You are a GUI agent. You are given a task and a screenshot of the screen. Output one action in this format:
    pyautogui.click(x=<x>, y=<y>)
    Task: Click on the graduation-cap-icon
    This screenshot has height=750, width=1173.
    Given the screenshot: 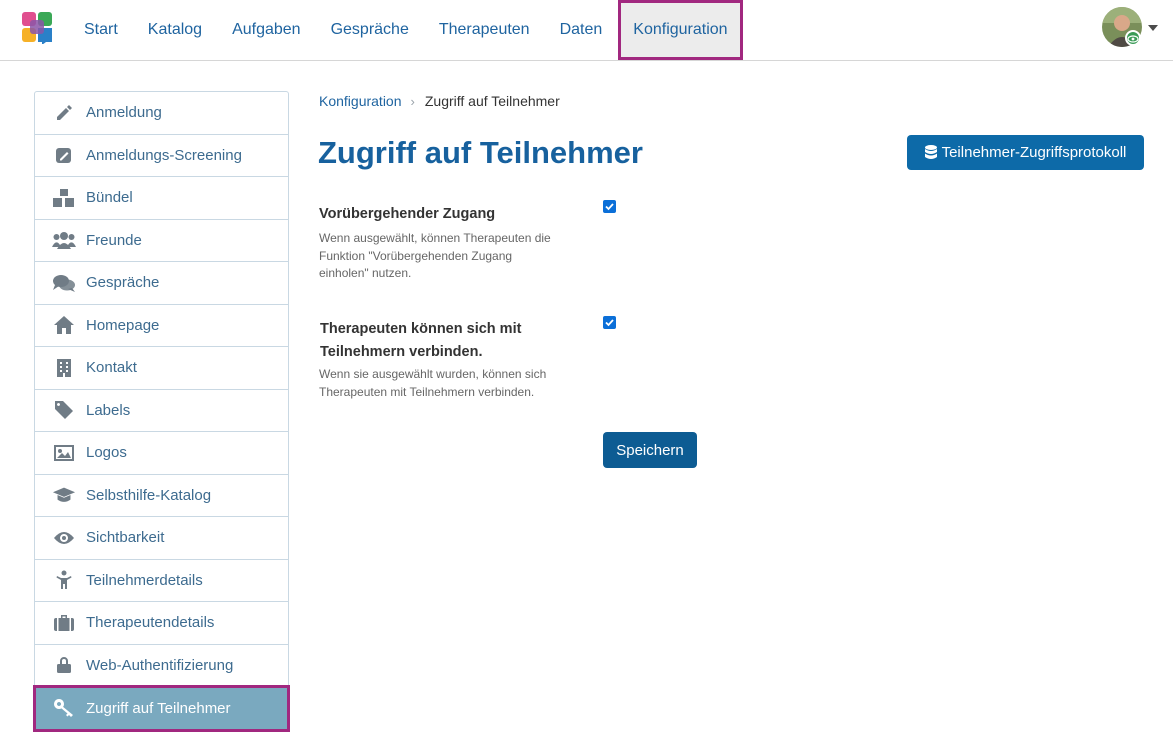 What is the action you would take?
    pyautogui.click(x=64, y=495)
    